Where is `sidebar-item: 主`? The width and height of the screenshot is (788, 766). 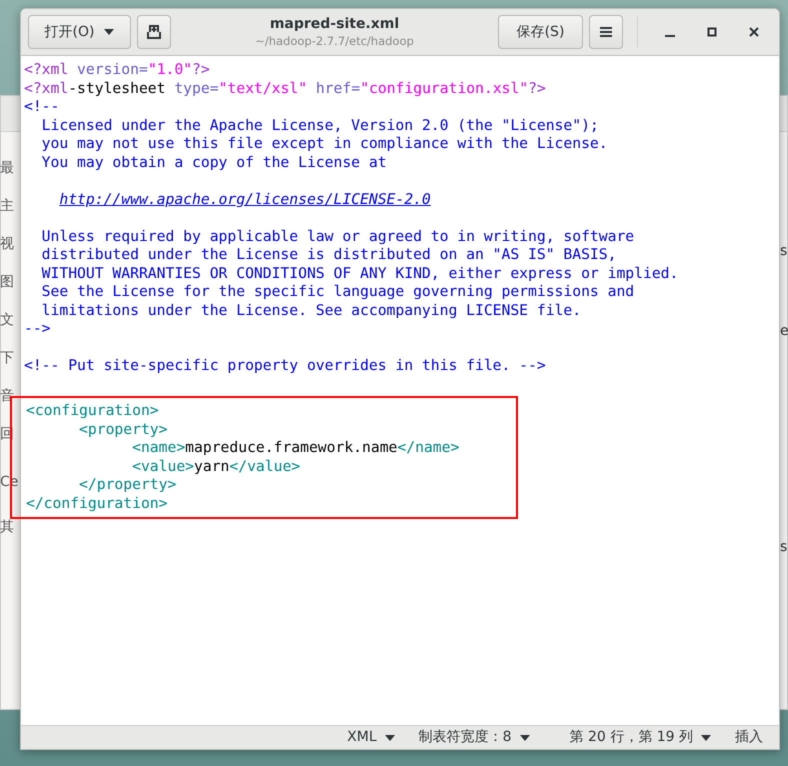 sidebar-item: 主 is located at coordinates (7, 206).